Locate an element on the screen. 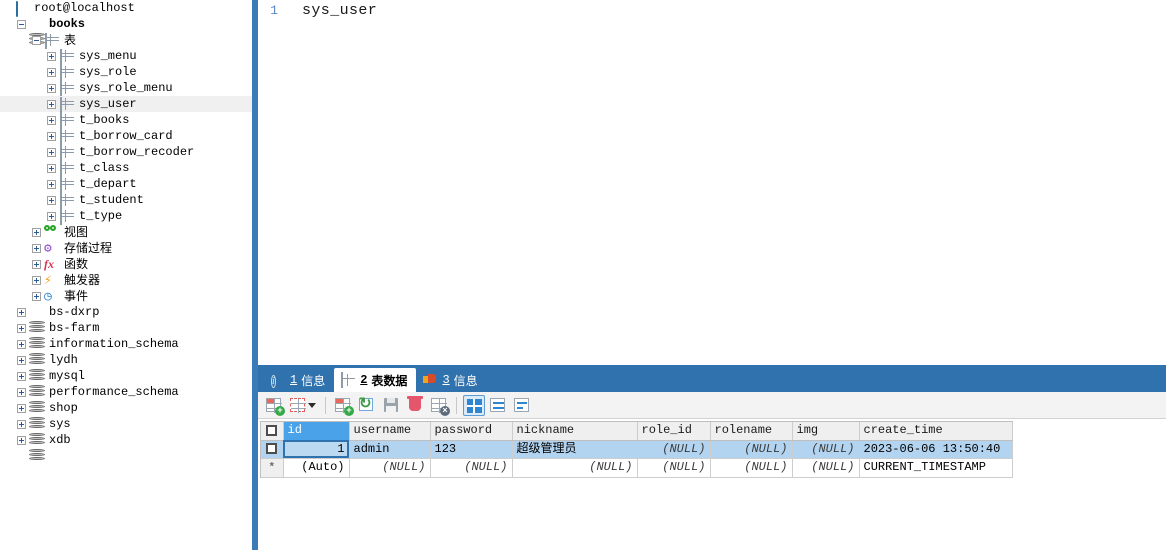 The image size is (1166, 550). cell-password: 123 is located at coordinates (471, 449).